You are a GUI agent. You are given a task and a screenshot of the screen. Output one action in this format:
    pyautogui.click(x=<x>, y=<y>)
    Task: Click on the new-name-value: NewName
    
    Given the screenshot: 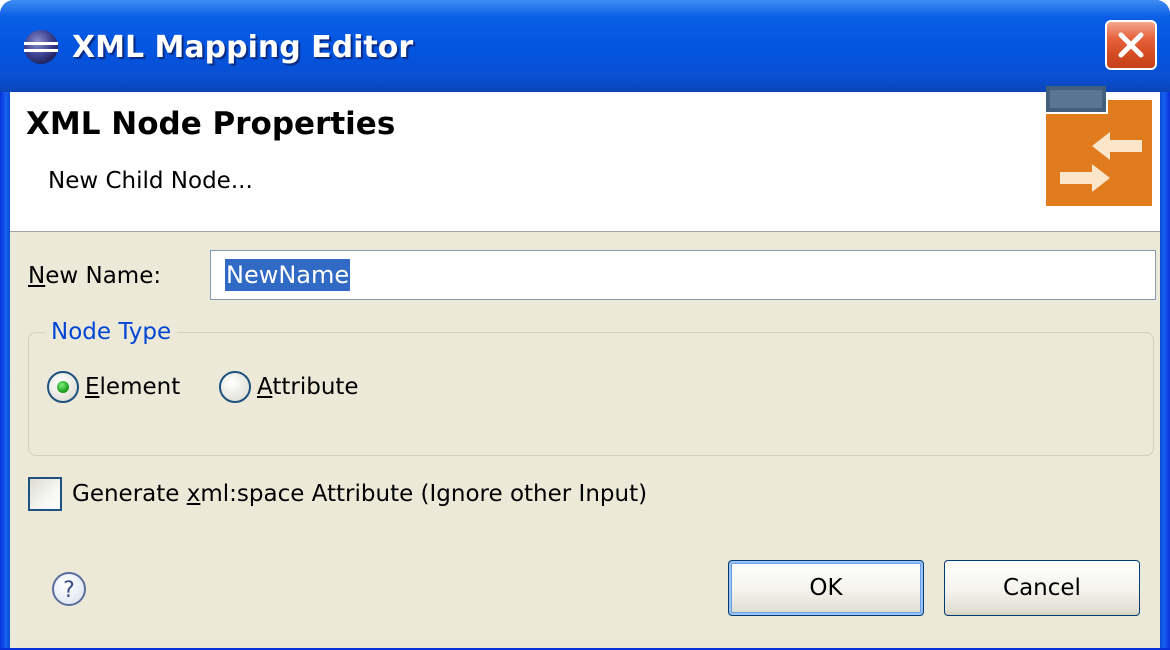 What is the action you would take?
    pyautogui.click(x=288, y=275)
    